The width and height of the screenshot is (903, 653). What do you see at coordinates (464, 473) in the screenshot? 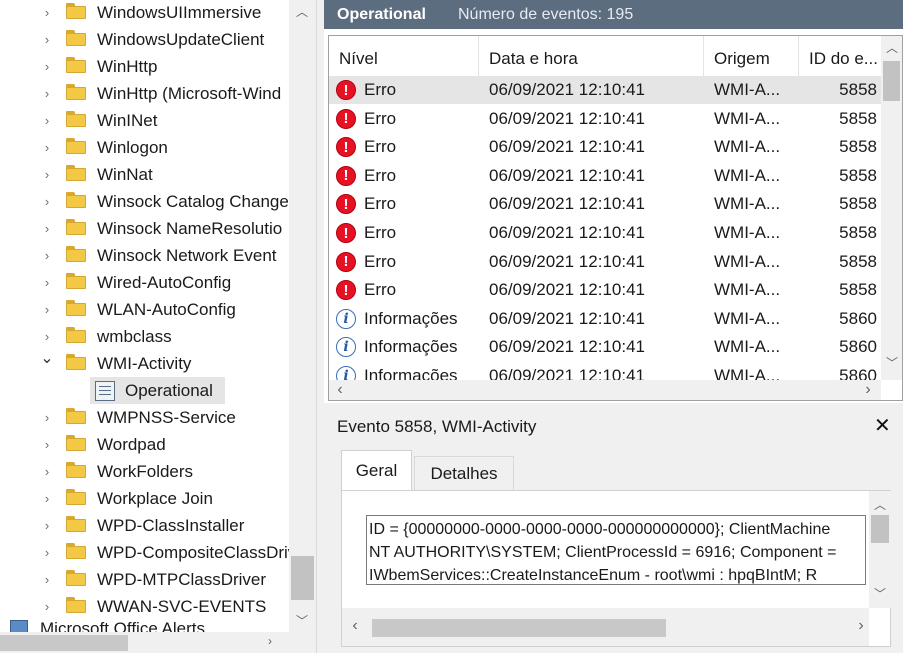
I see `tab-details: Detalhes` at bounding box center [464, 473].